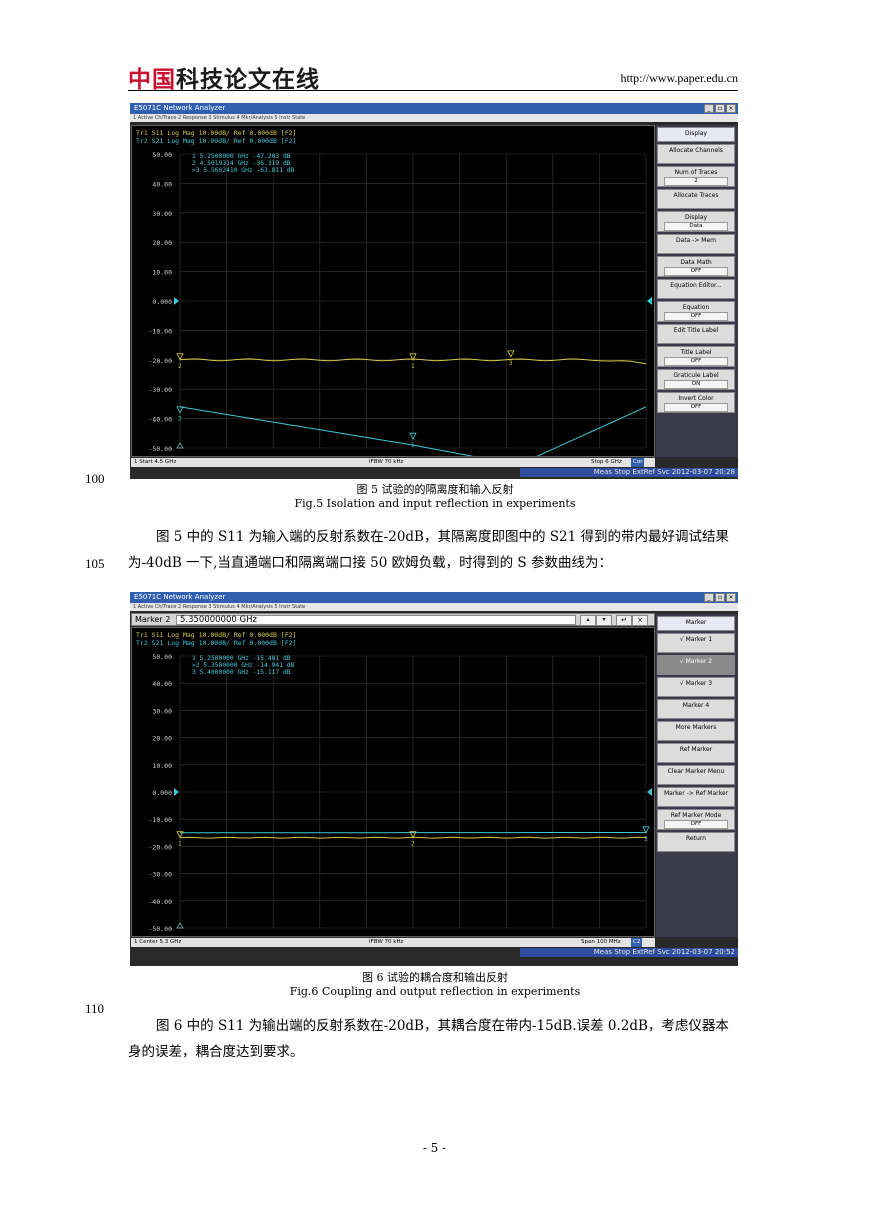  I want to click on softkey-more-markers: More Markers, so click(696, 731).